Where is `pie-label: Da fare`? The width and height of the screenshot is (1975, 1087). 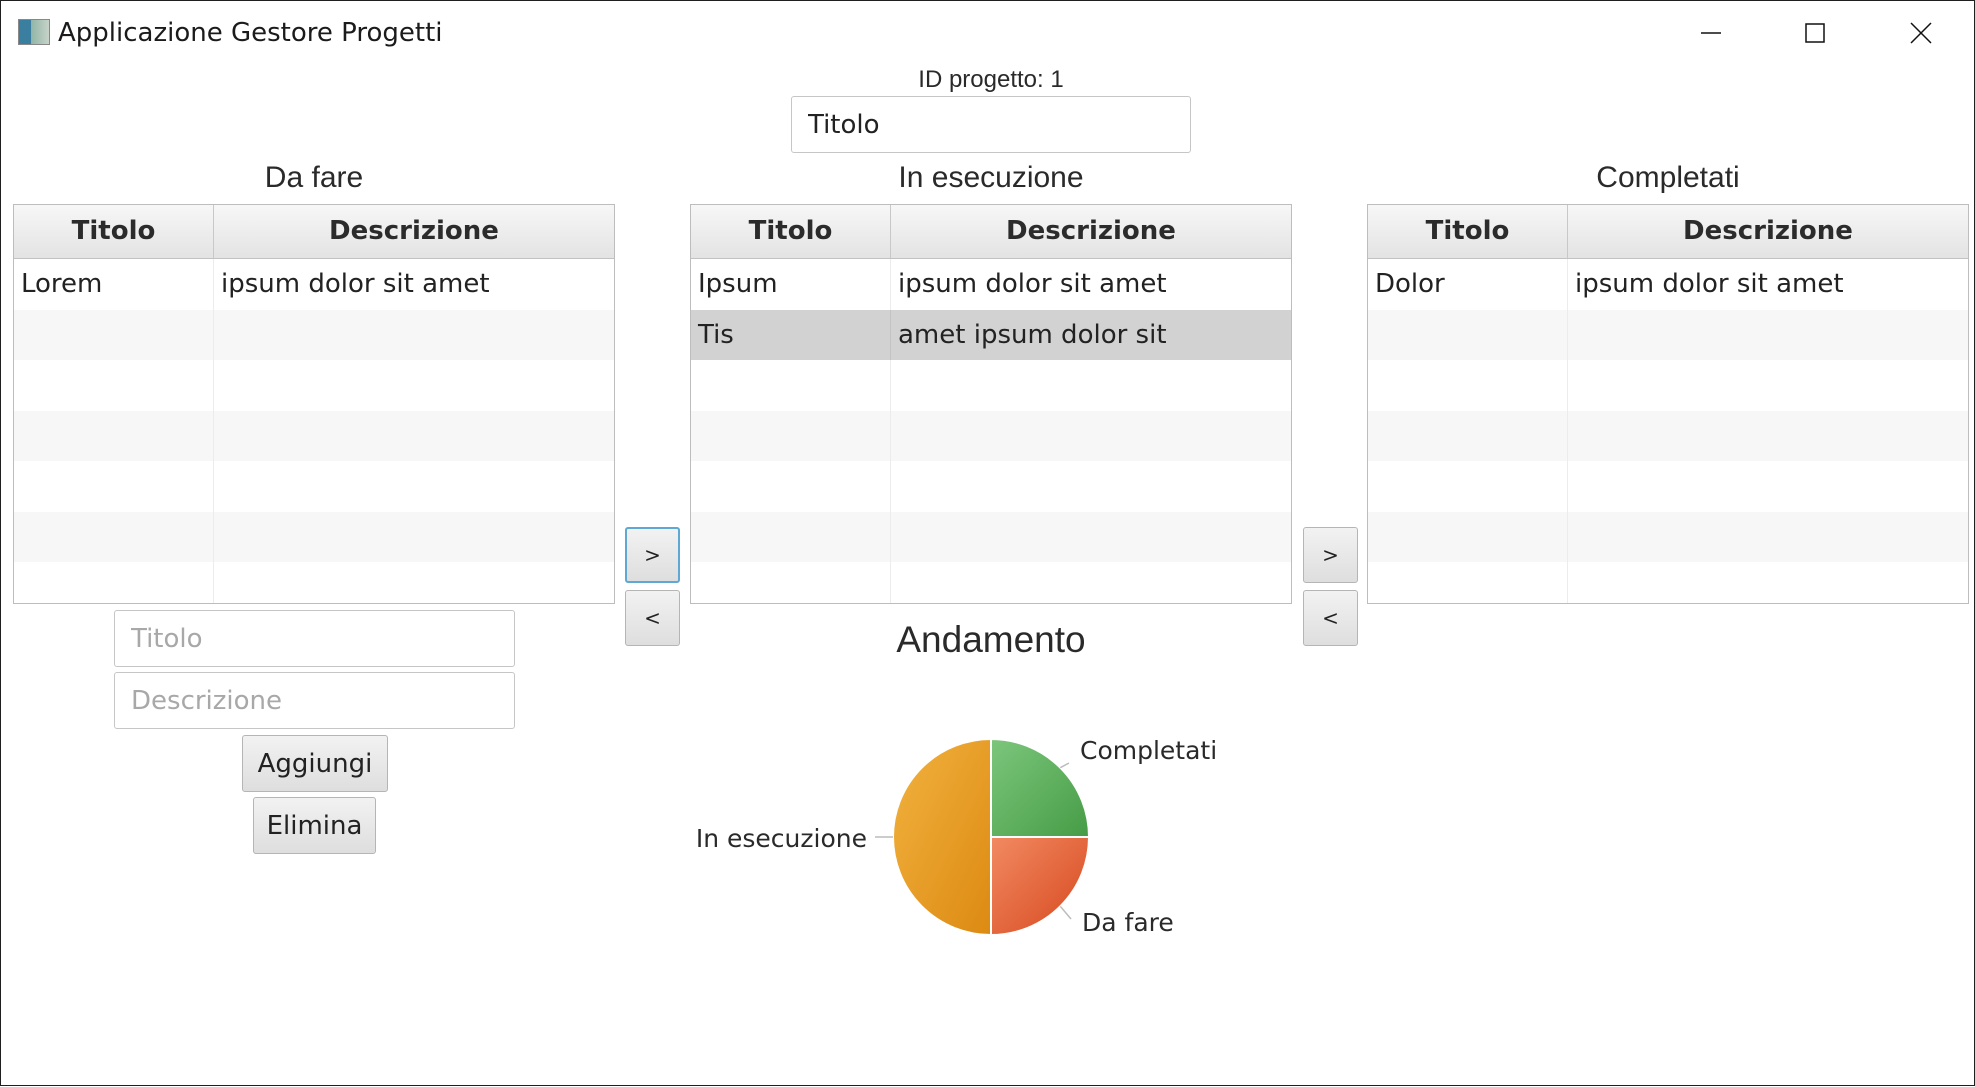
pie-label: Da fare is located at coordinates (1128, 922).